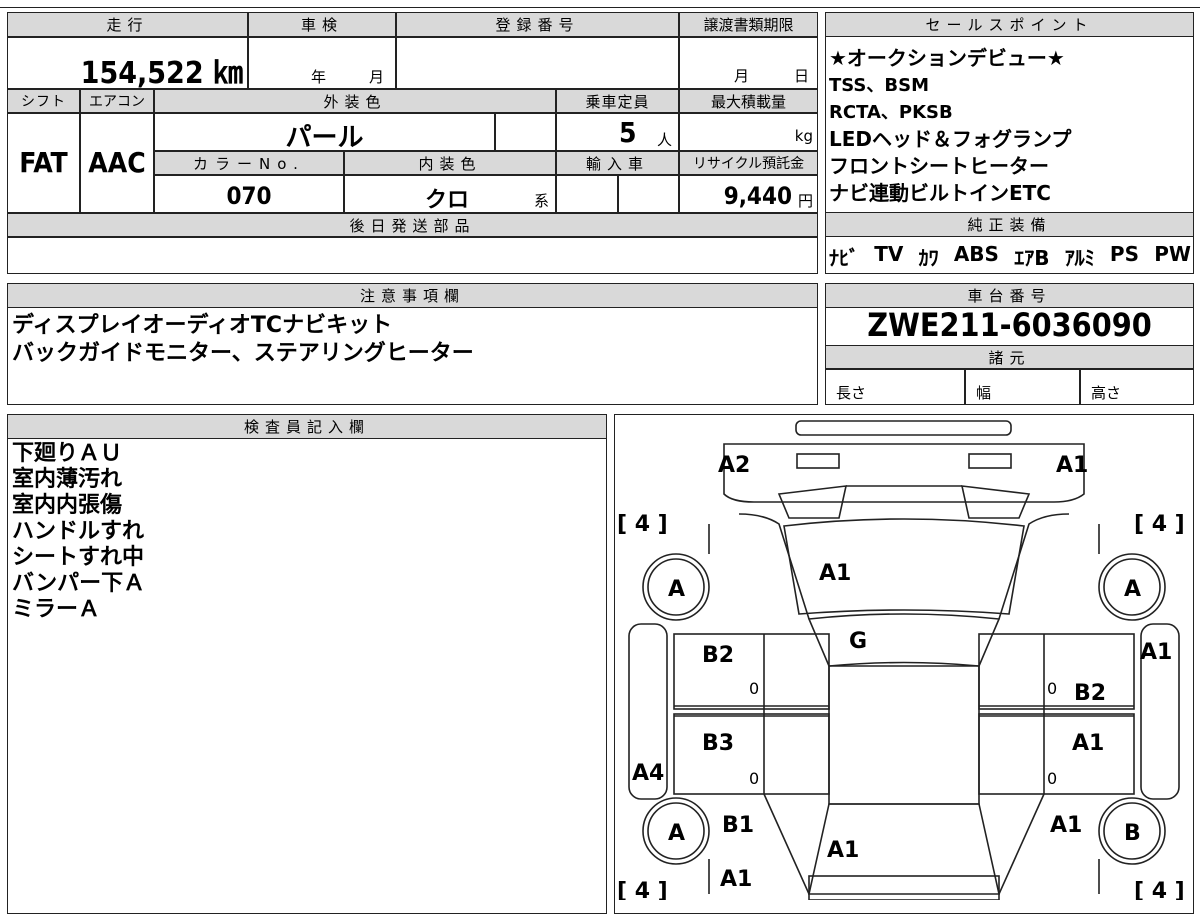 The width and height of the screenshot is (1200, 914). What do you see at coordinates (322, 24) in the screenshot?
I see `inspection-header: 車検` at bounding box center [322, 24].